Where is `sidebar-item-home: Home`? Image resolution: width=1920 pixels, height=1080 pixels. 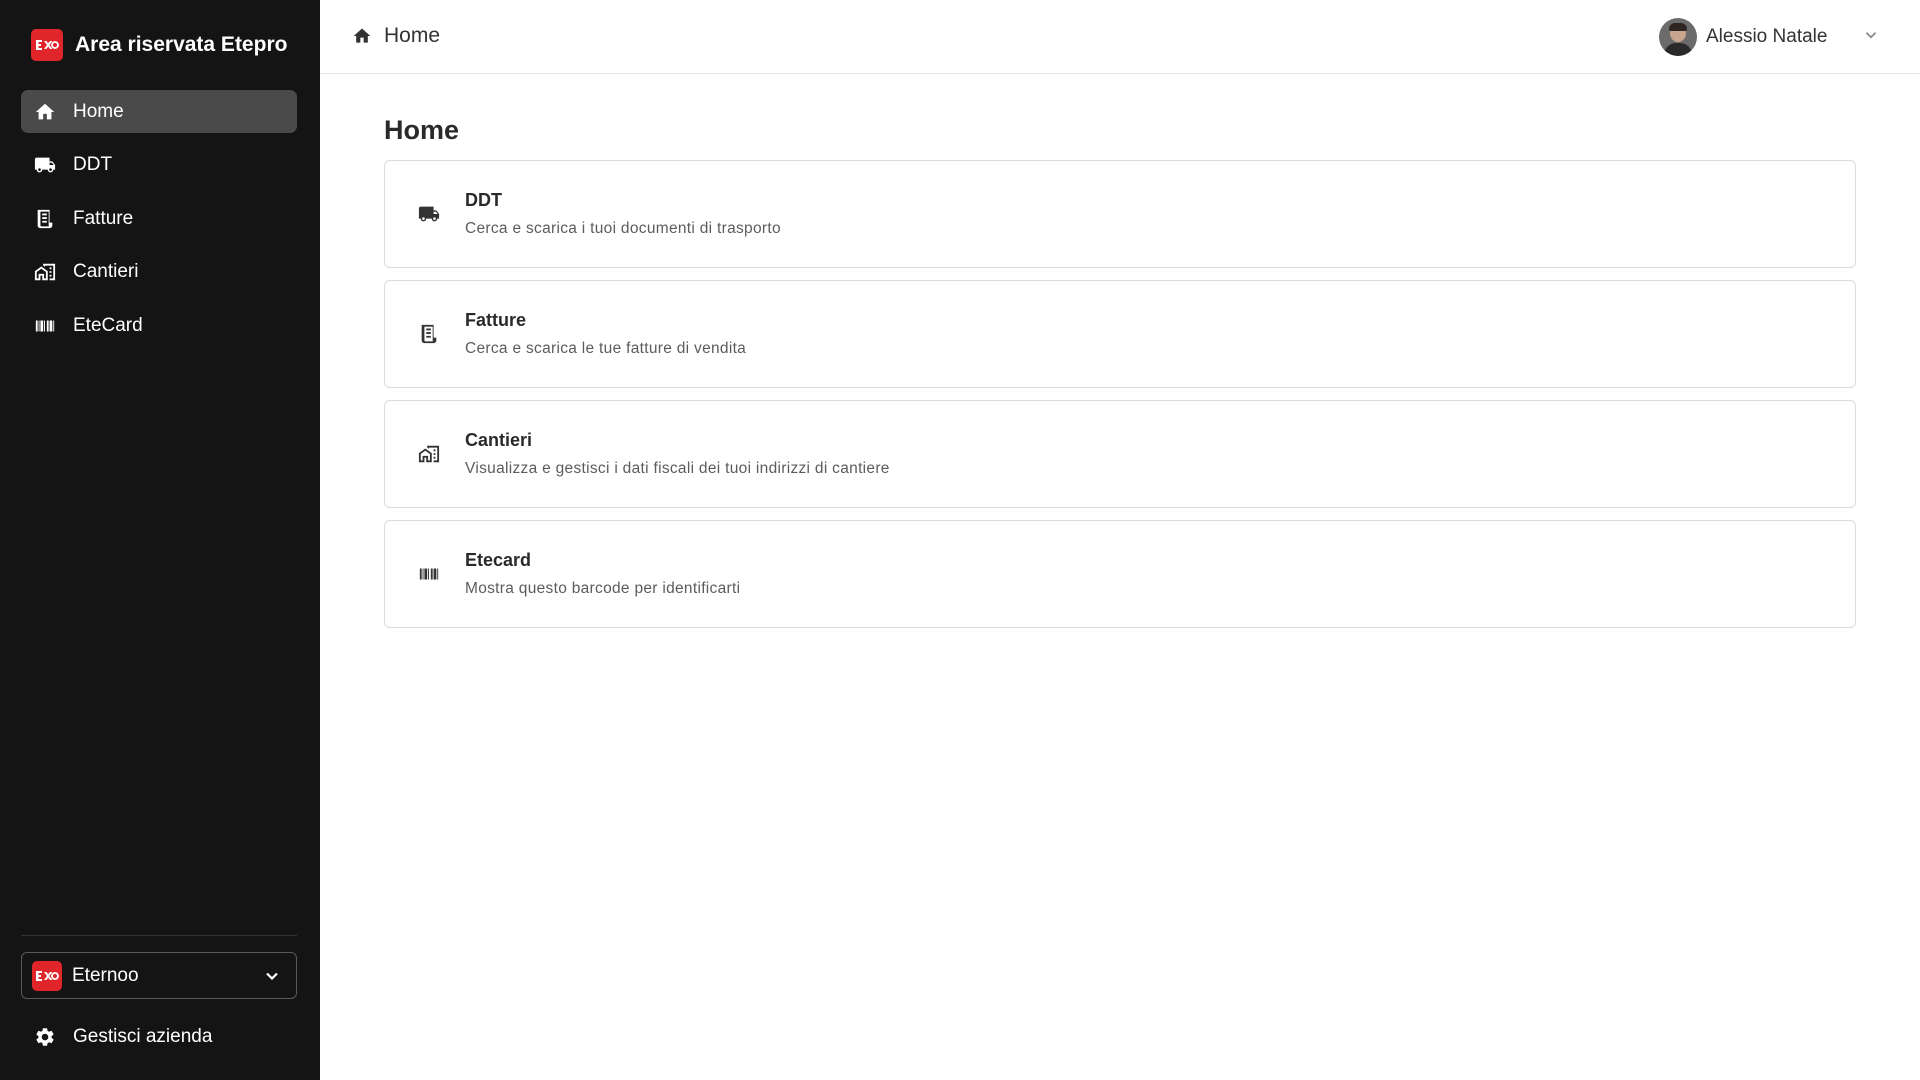 sidebar-item-home: Home is located at coordinates (159, 111).